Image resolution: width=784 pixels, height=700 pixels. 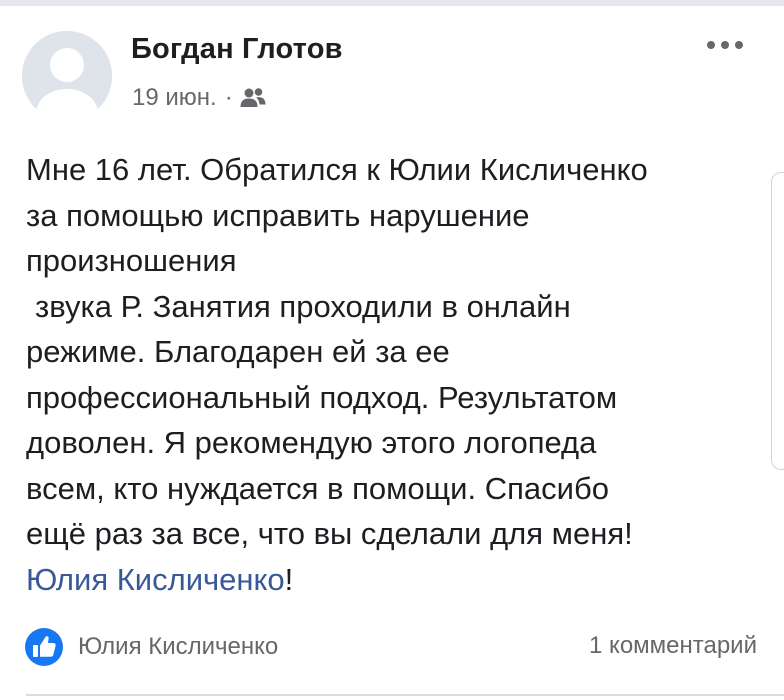 I want to click on post-text-line: доволен. Я рекомендую этого логопеда, so click(x=311, y=442).